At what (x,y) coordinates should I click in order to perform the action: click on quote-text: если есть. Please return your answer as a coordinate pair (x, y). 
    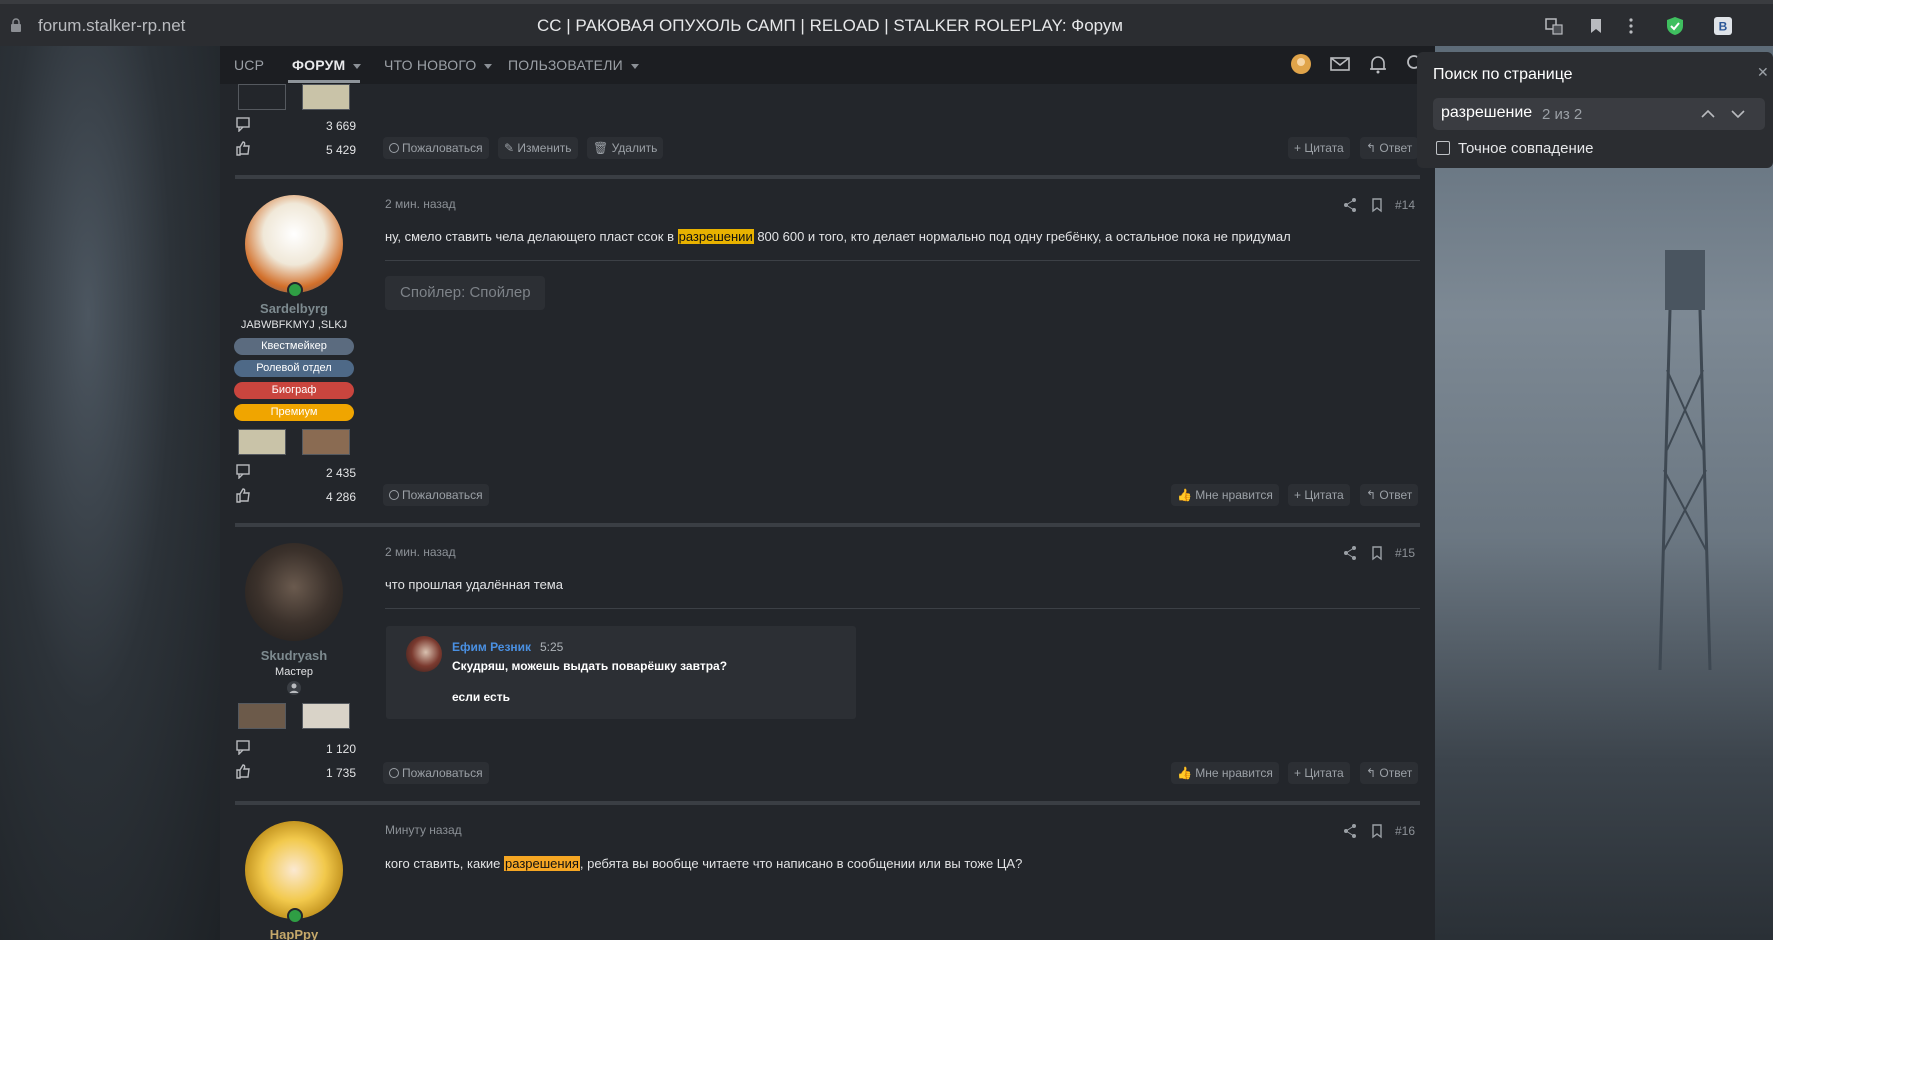
    Looking at the image, I should click on (481, 697).